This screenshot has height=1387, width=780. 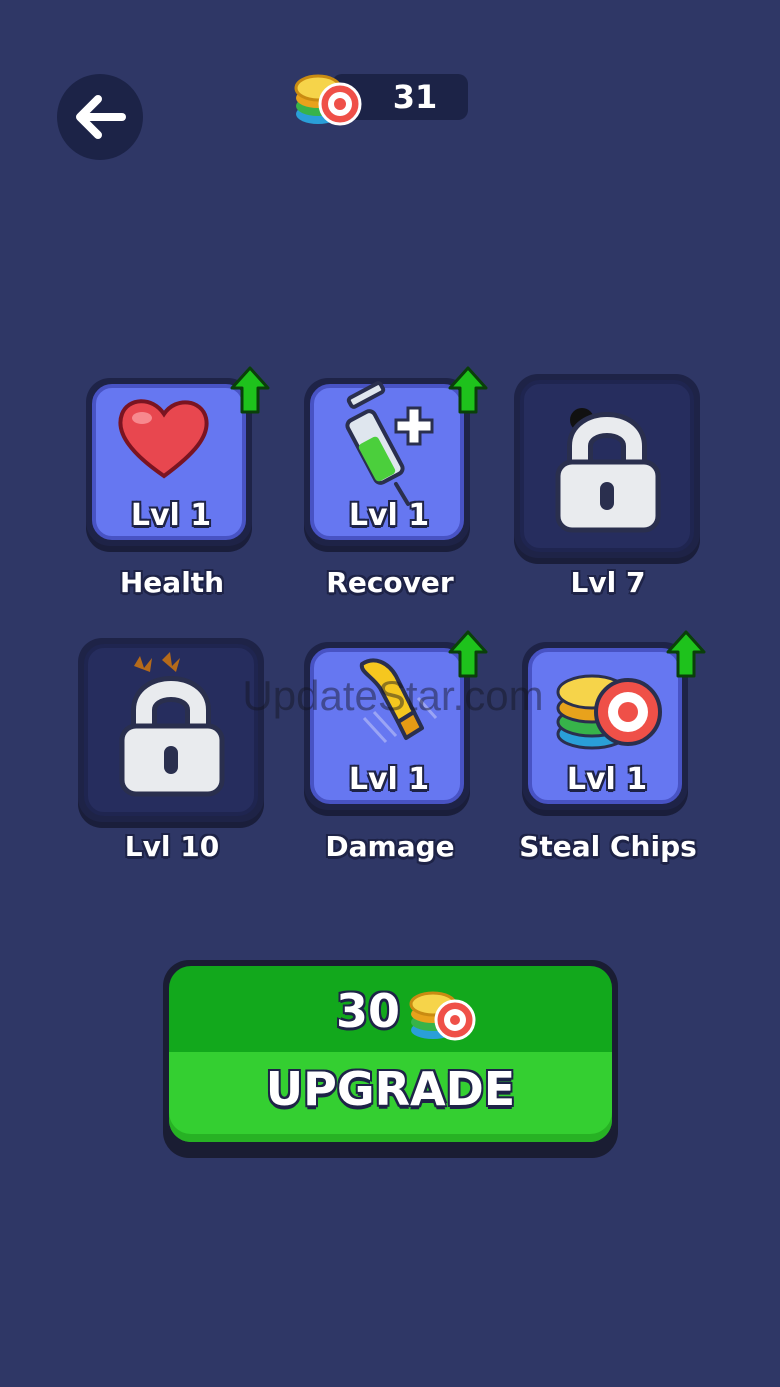 I want to click on upgrade-button: 30 UPGRADE, so click(x=390, y=1059).